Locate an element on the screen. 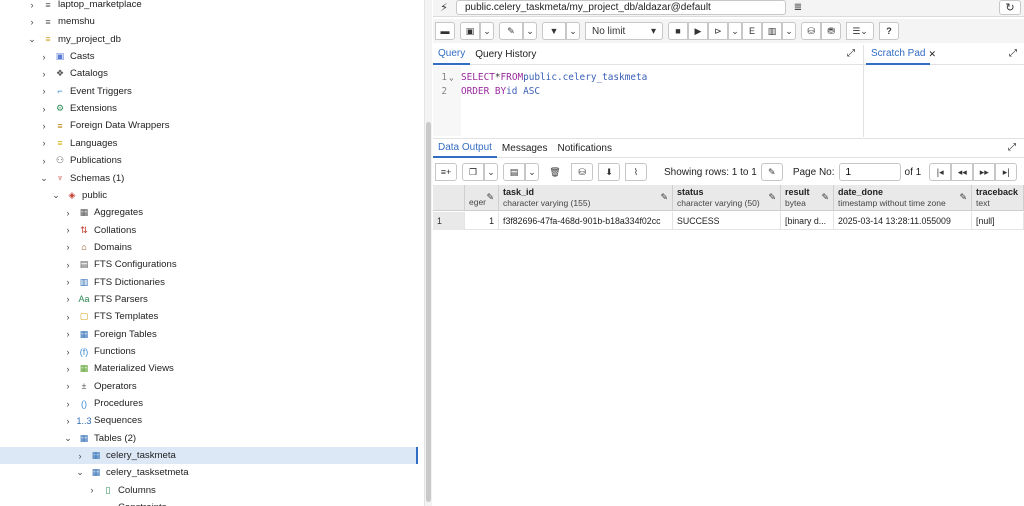 This screenshot has width=1024, height=506. table-cell: 2025-03-14 13:28:11.055009 is located at coordinates (903, 221).